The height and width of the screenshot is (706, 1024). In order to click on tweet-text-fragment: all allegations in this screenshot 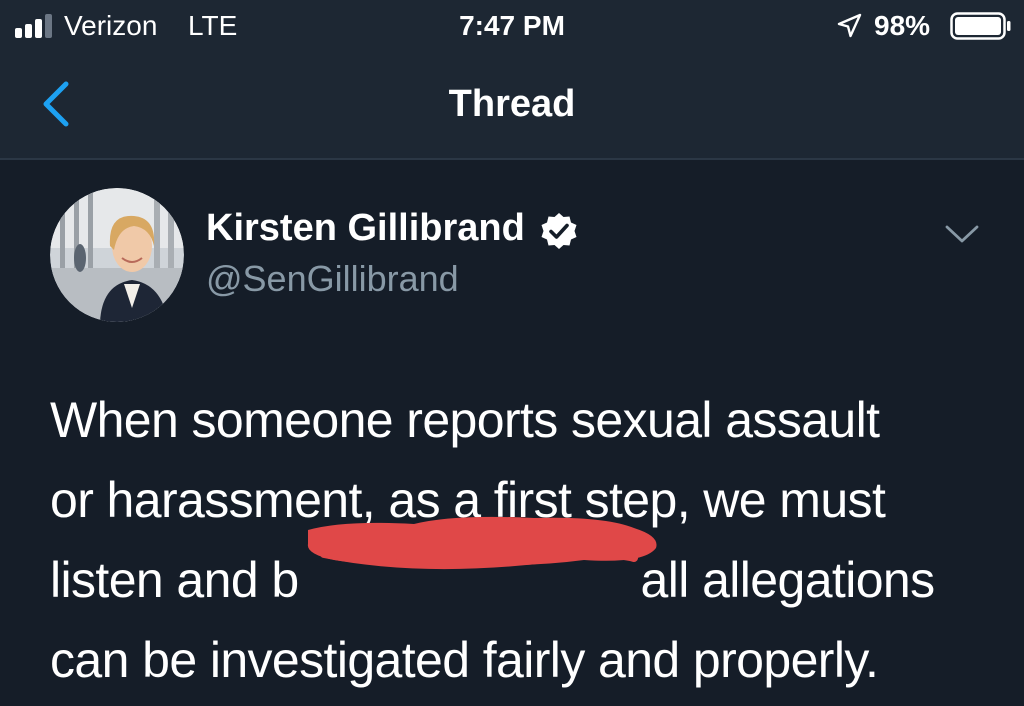, I will do `click(788, 580)`.